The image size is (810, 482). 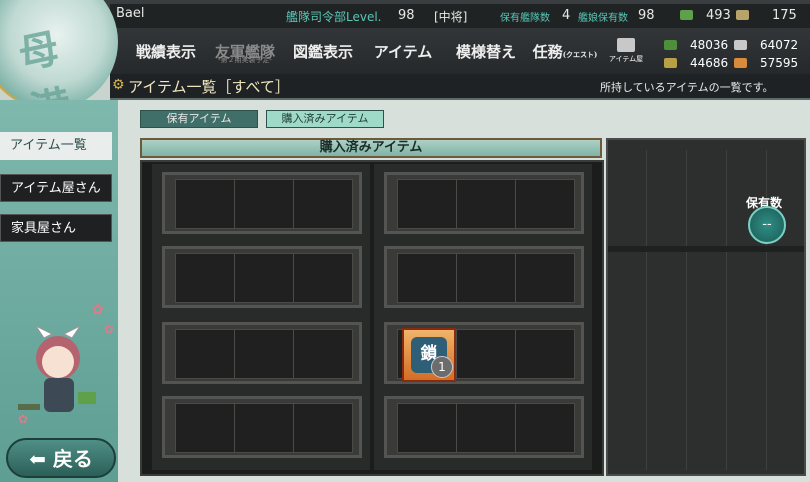 What do you see at coordinates (646, 15) in the screenshot?
I see `ships-count: 98` at bounding box center [646, 15].